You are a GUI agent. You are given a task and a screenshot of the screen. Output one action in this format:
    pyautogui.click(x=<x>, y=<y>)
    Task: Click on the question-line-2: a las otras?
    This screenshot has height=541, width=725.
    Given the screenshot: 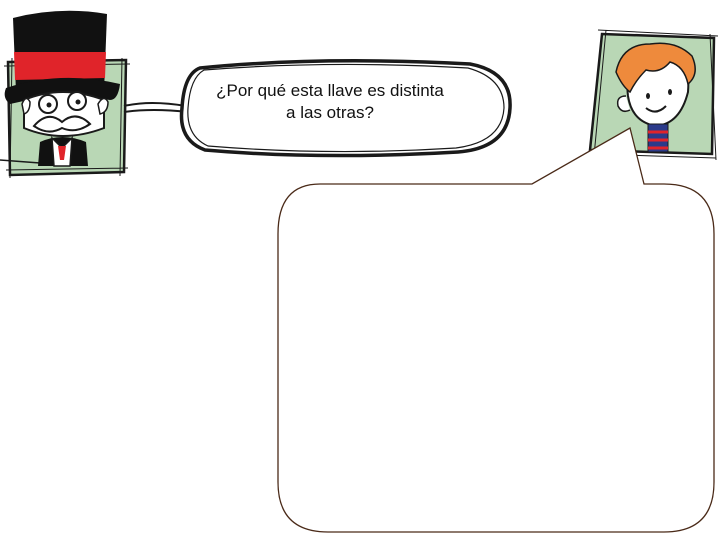 What is the action you would take?
    pyautogui.click(x=330, y=112)
    